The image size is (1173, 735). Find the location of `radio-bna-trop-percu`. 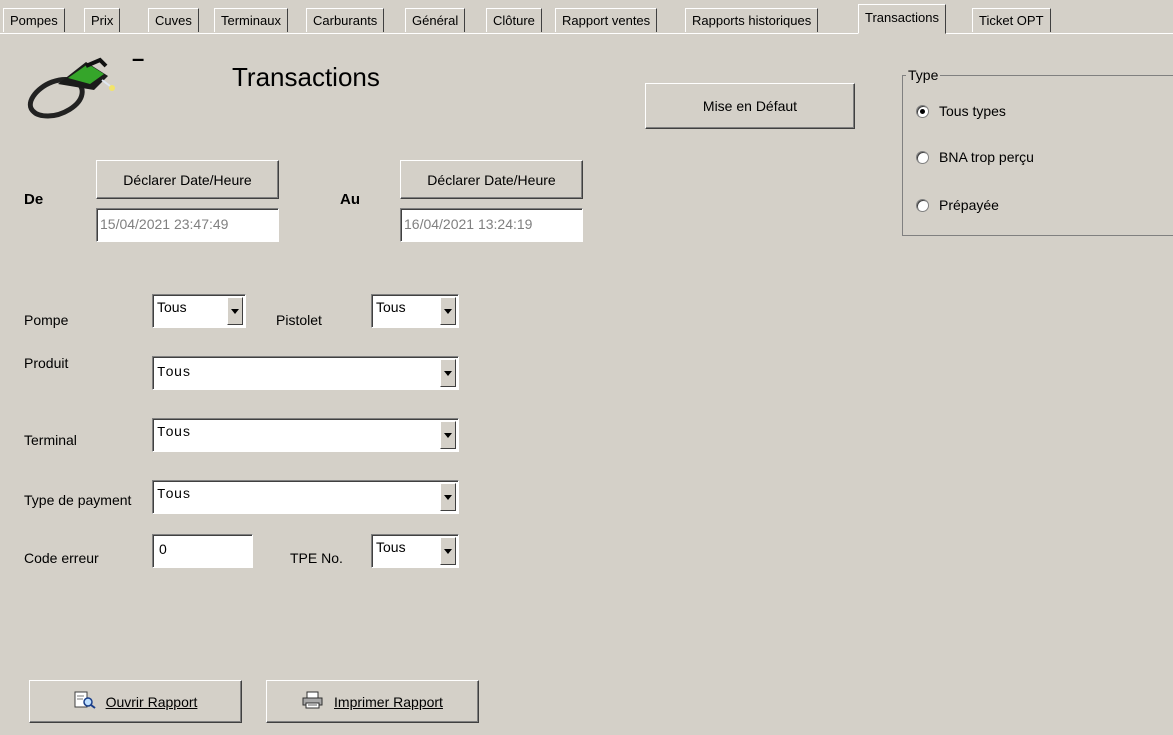

radio-bna-trop-percu is located at coordinates (922, 157).